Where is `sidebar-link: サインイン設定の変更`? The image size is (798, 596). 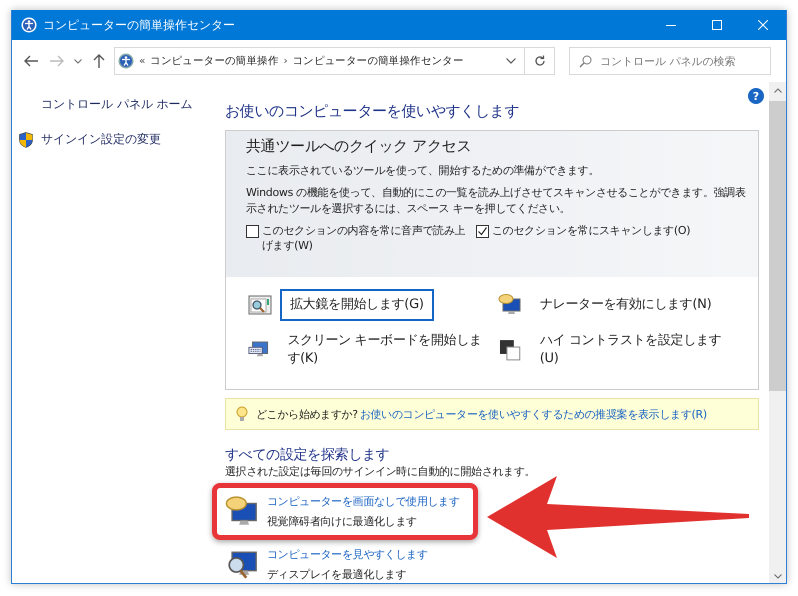
sidebar-link: サインイン設定の変更 is located at coordinates (101, 139).